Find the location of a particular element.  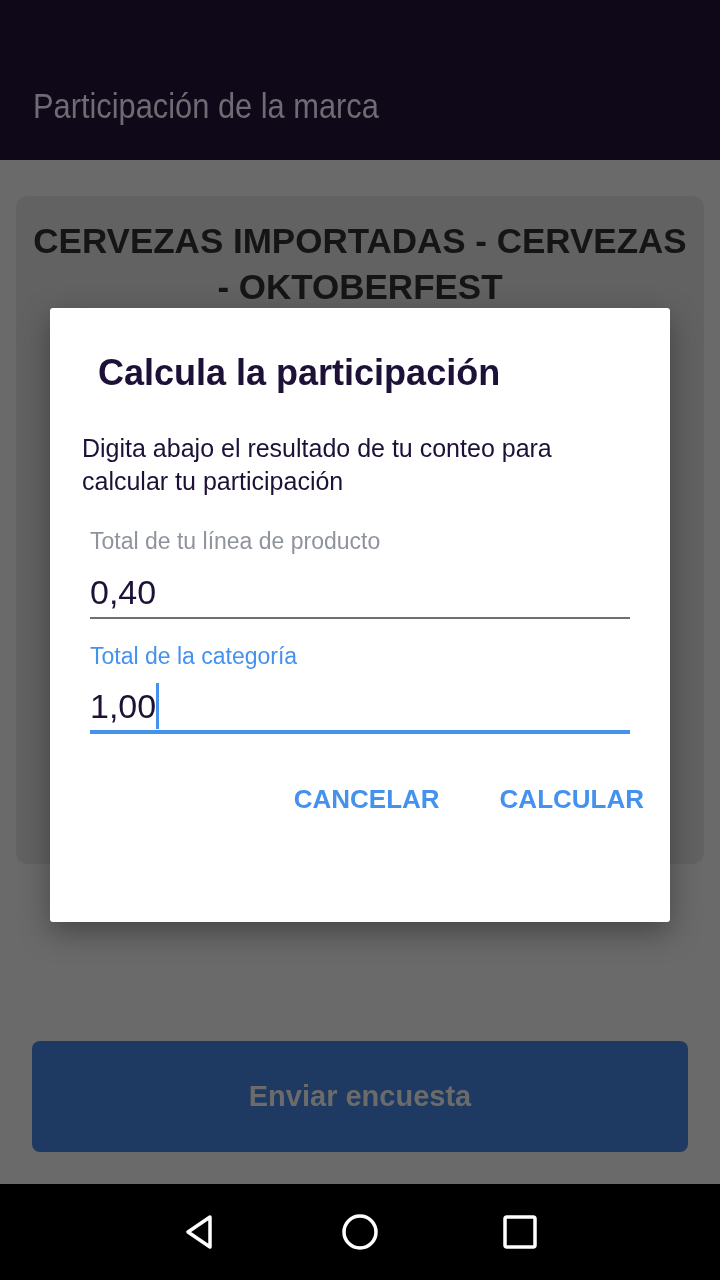

input-field: 1,00 is located at coordinates (360, 708).